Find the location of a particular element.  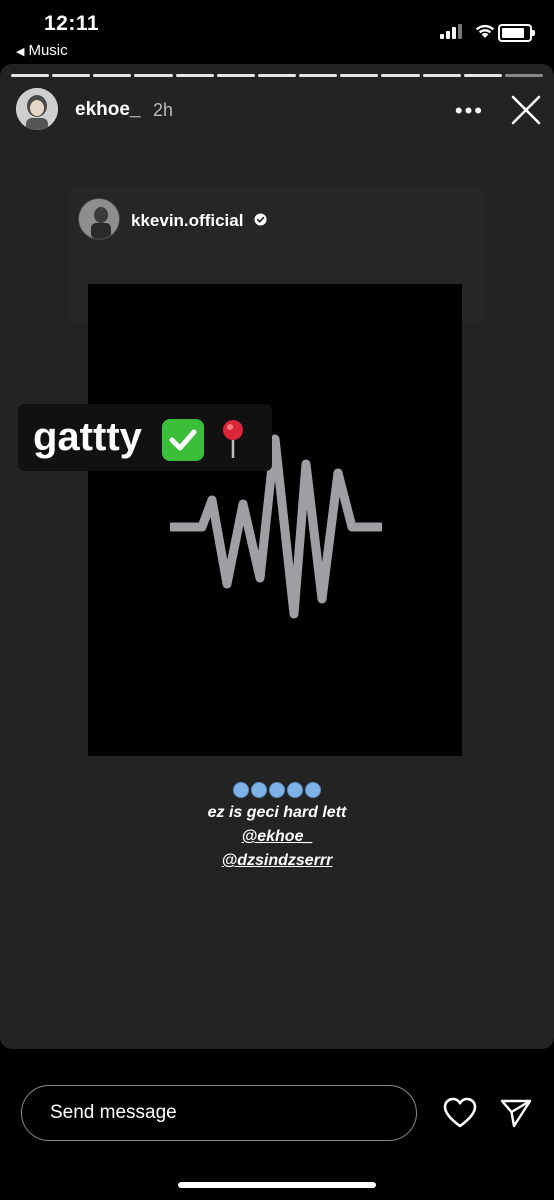

home-indicator is located at coordinates (277, 1185).